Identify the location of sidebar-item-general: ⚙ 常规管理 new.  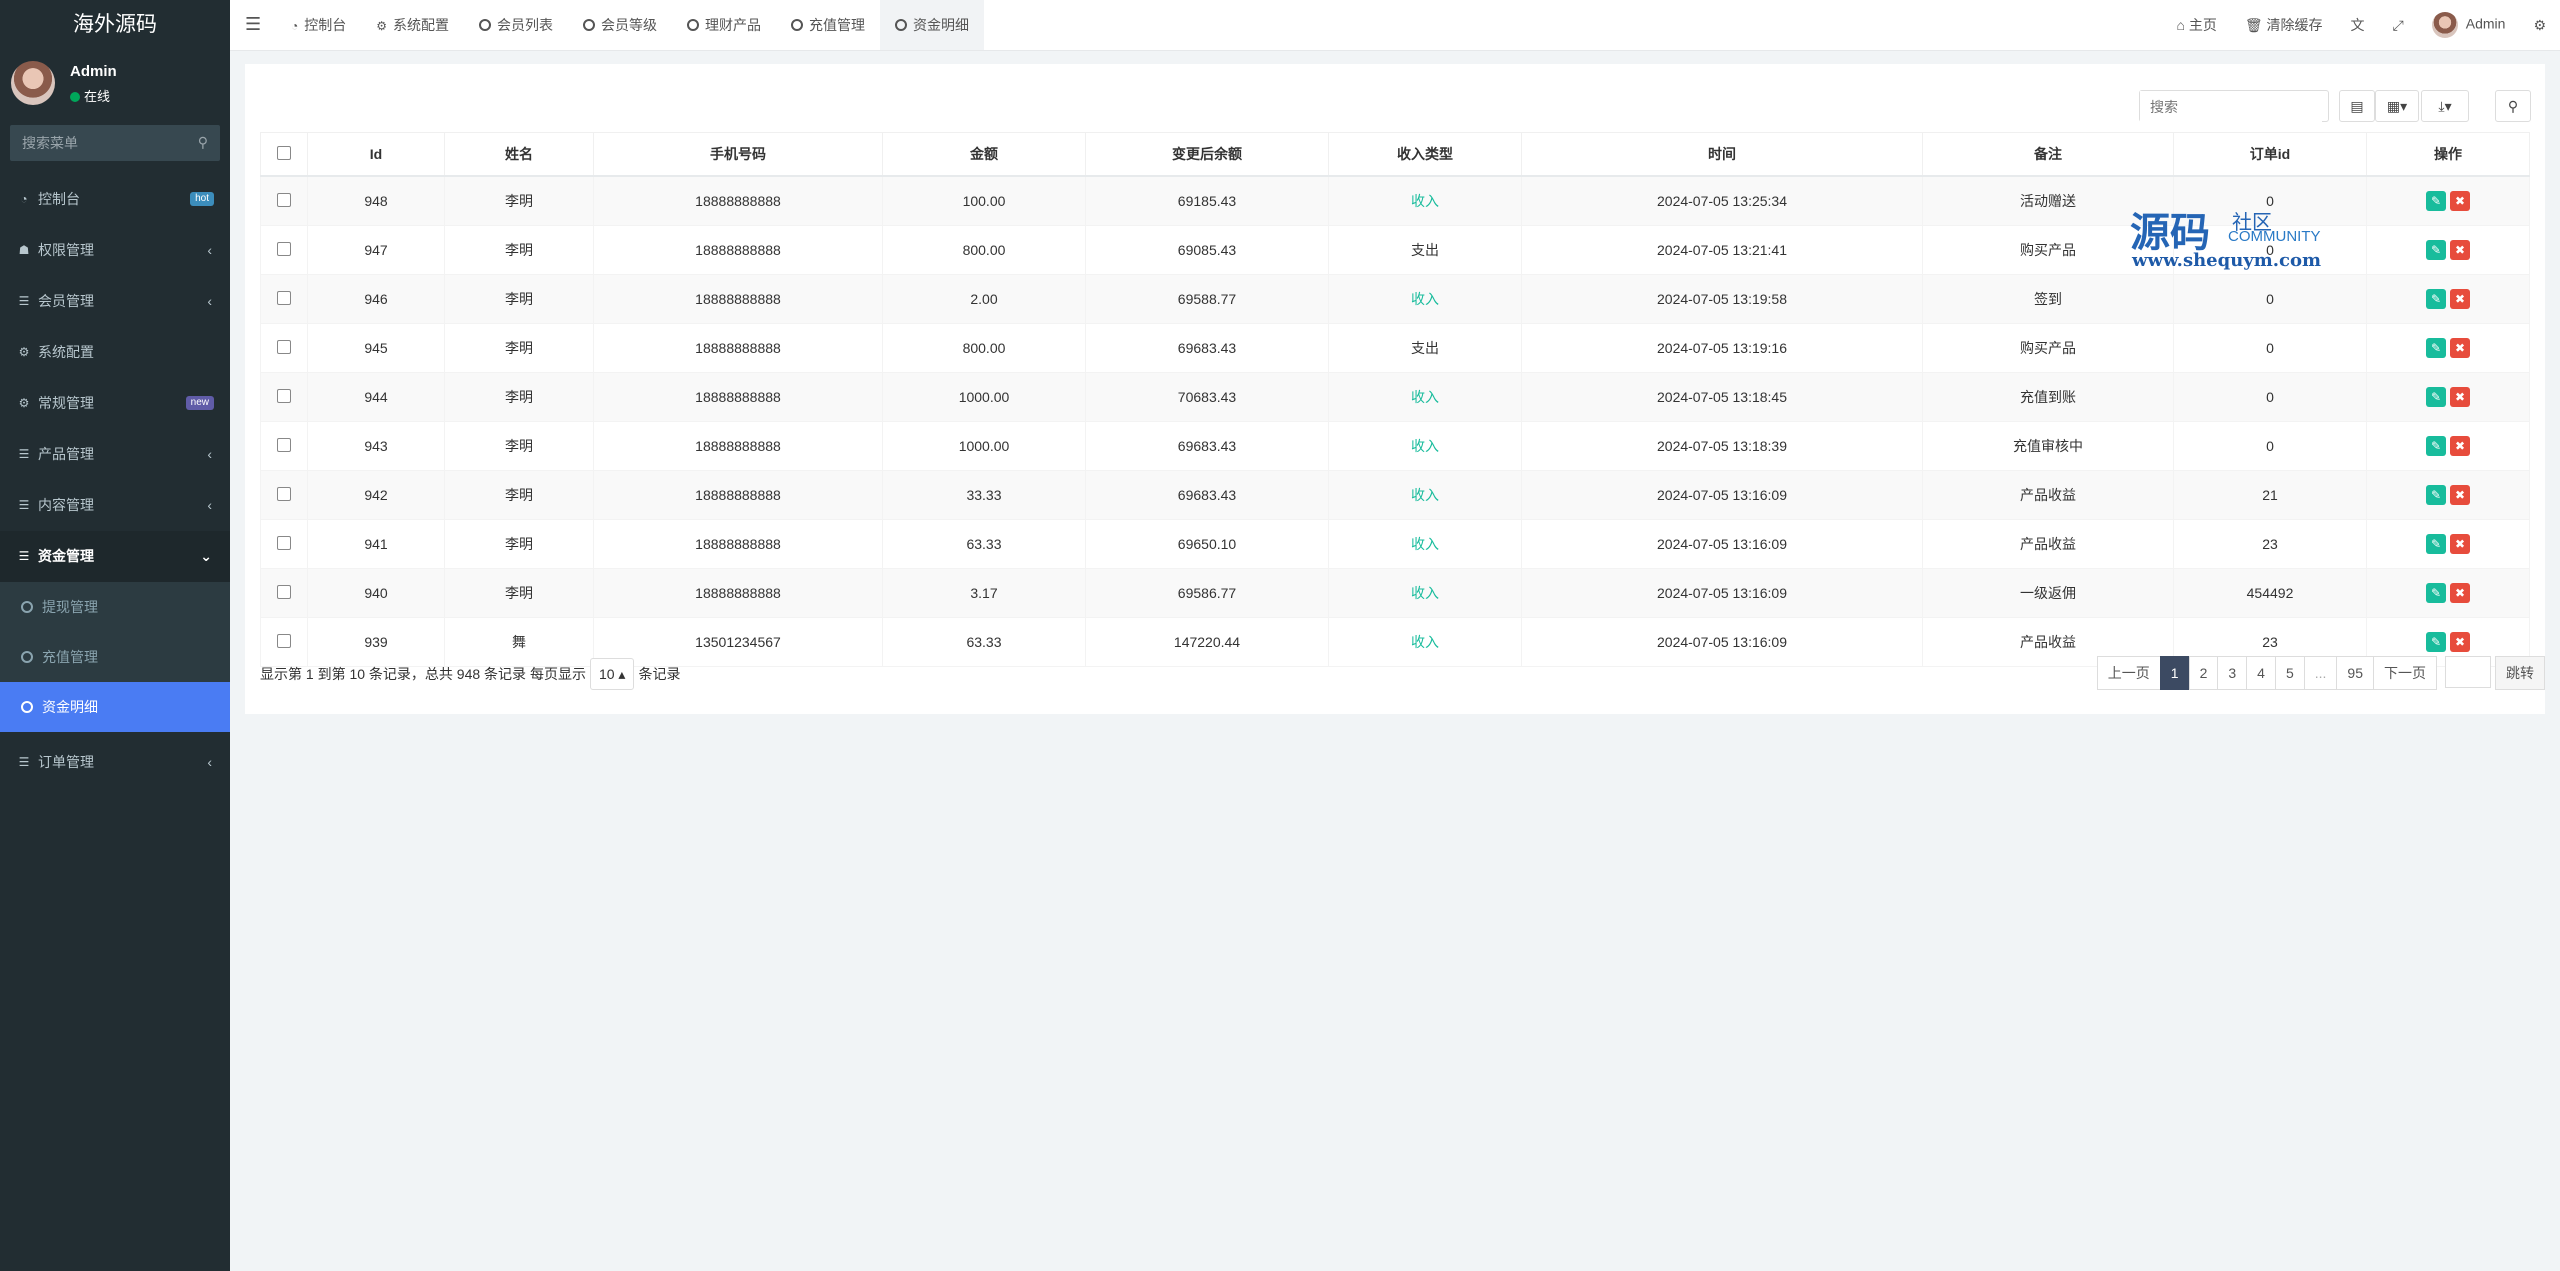
(115, 403).